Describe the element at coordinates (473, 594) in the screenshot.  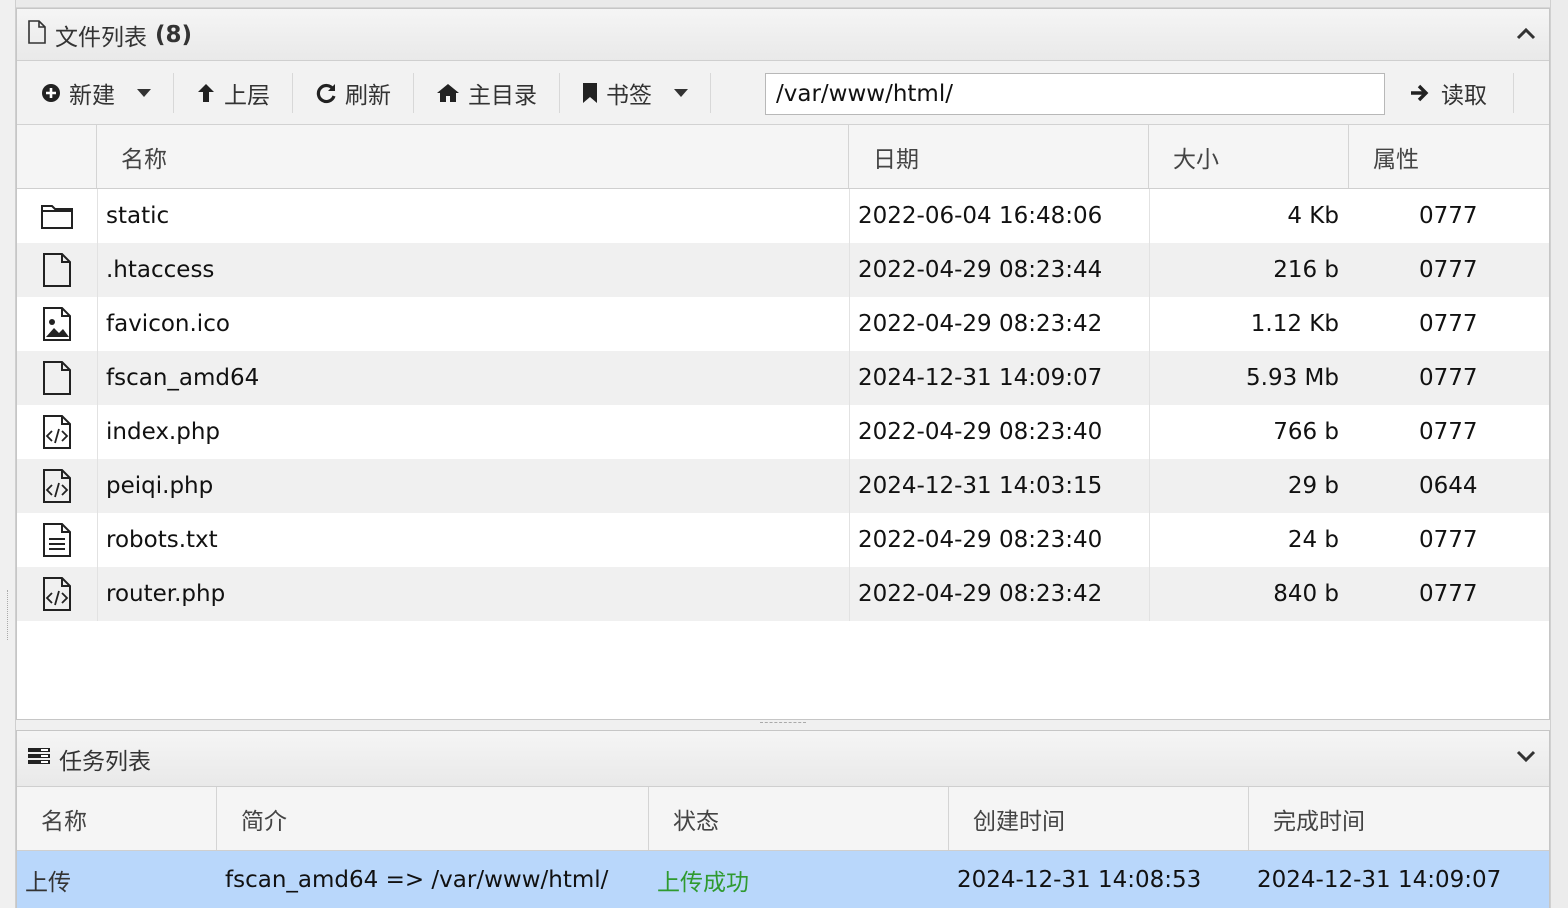
I see `file-name: router.php` at that location.